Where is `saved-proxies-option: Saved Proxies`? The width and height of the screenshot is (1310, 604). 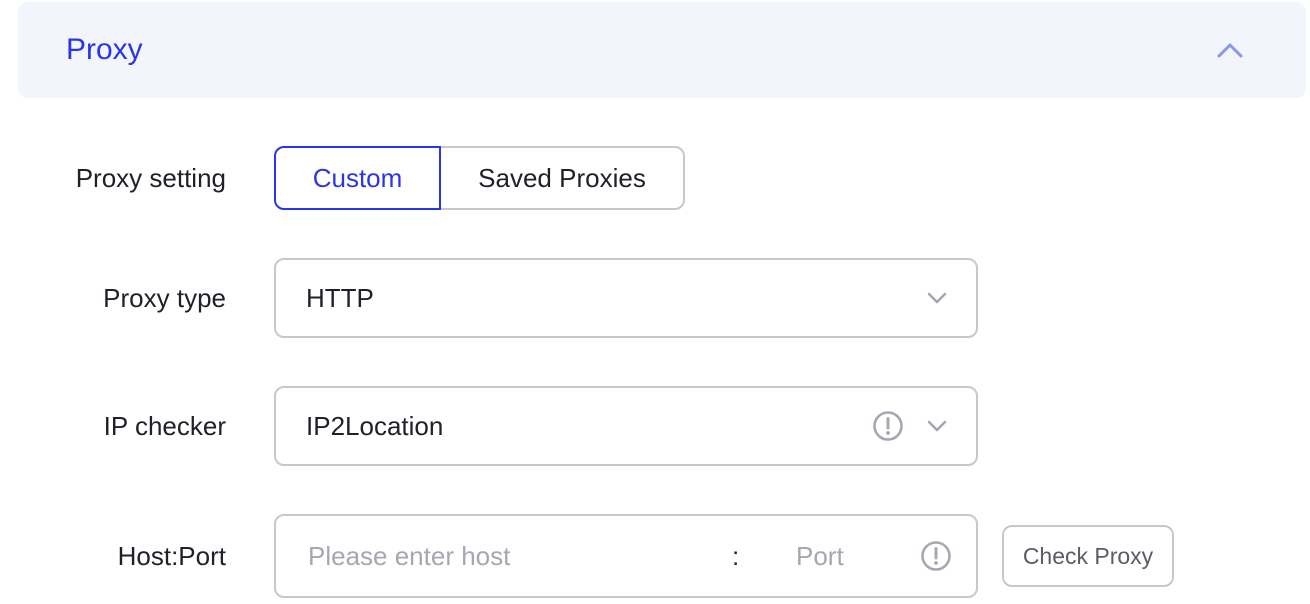
saved-proxies-option: Saved Proxies is located at coordinates (562, 178).